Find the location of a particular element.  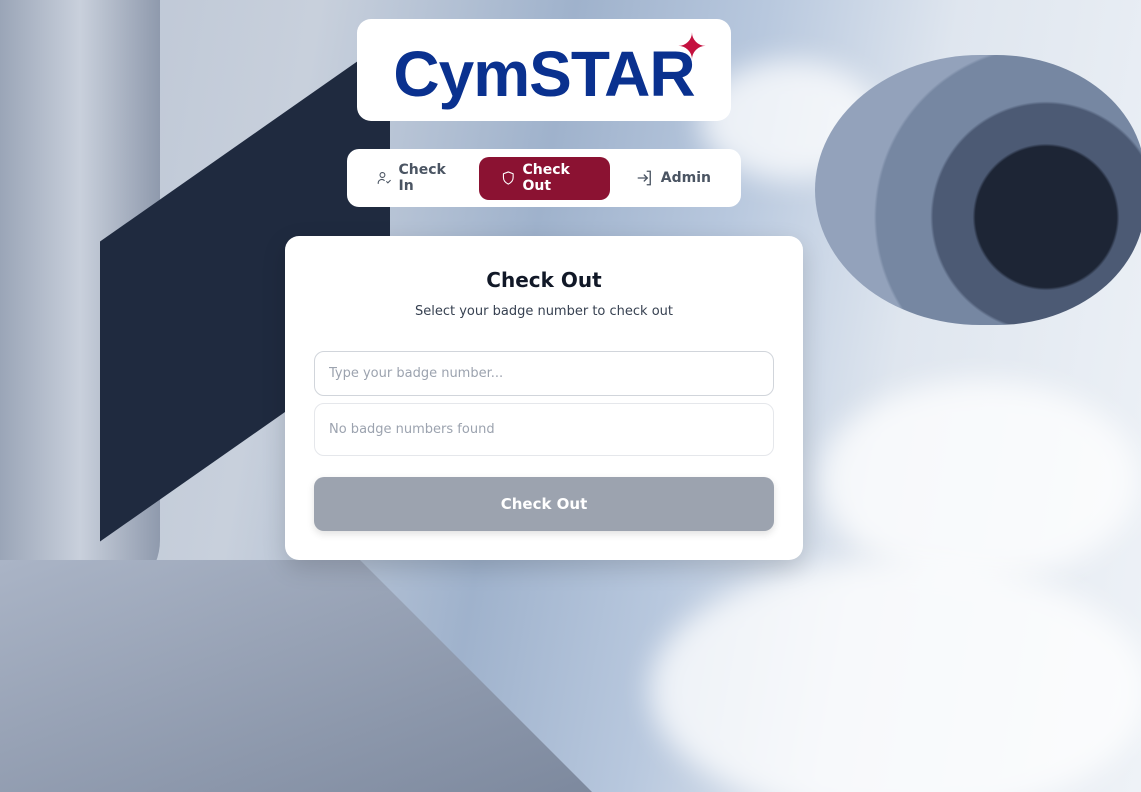

cymstar-logo: CymSTAR ✦ is located at coordinates (544, 70).